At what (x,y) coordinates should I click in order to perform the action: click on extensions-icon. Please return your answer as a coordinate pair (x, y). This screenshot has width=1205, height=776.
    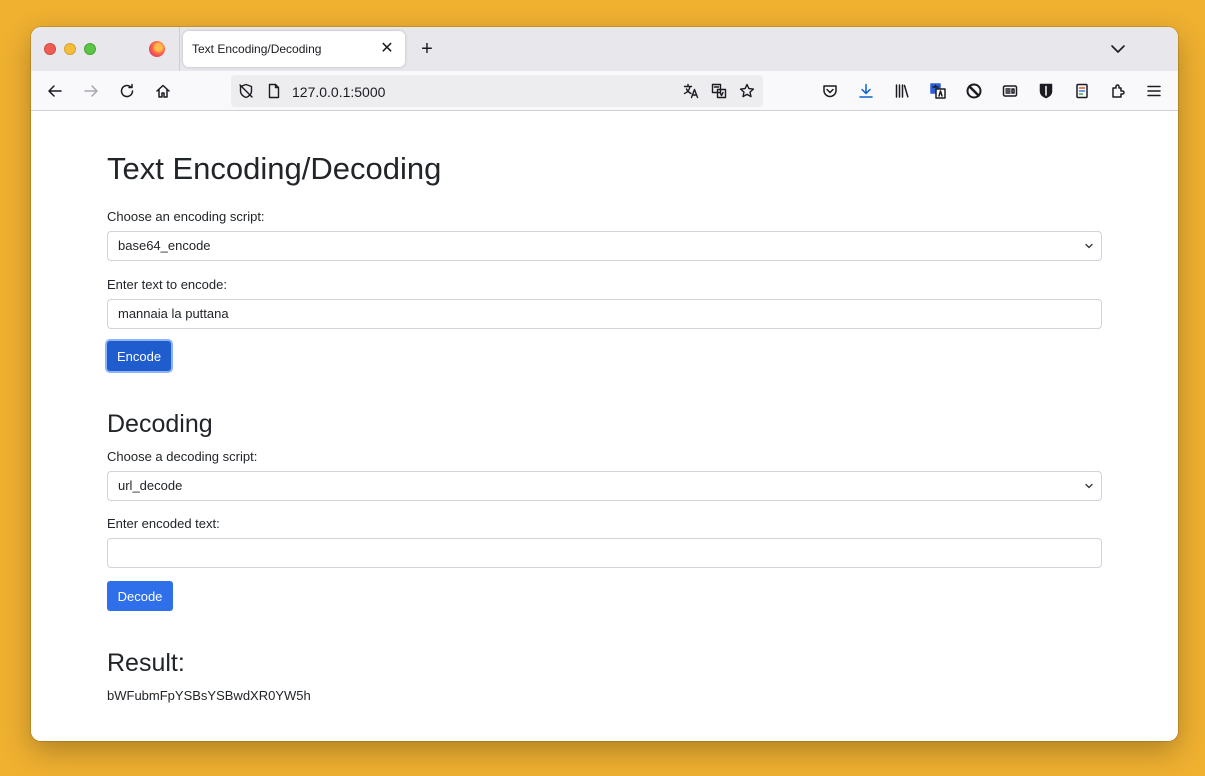
    Looking at the image, I should click on (1118, 91).